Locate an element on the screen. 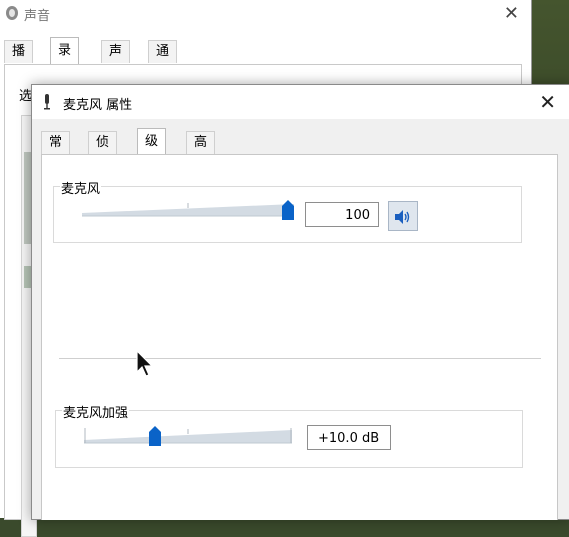  tab-recording: 录制 is located at coordinates (65, 60).